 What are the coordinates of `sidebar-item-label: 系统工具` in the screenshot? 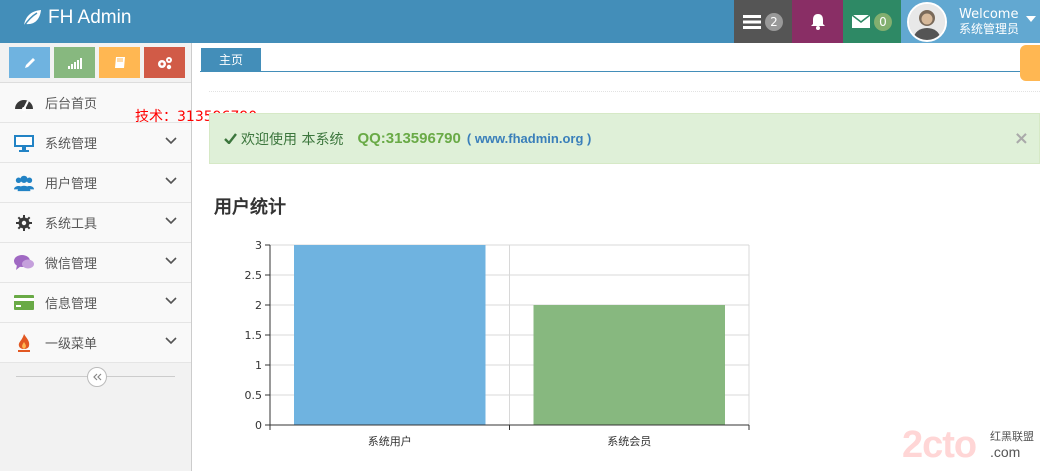 It's located at (71, 224).